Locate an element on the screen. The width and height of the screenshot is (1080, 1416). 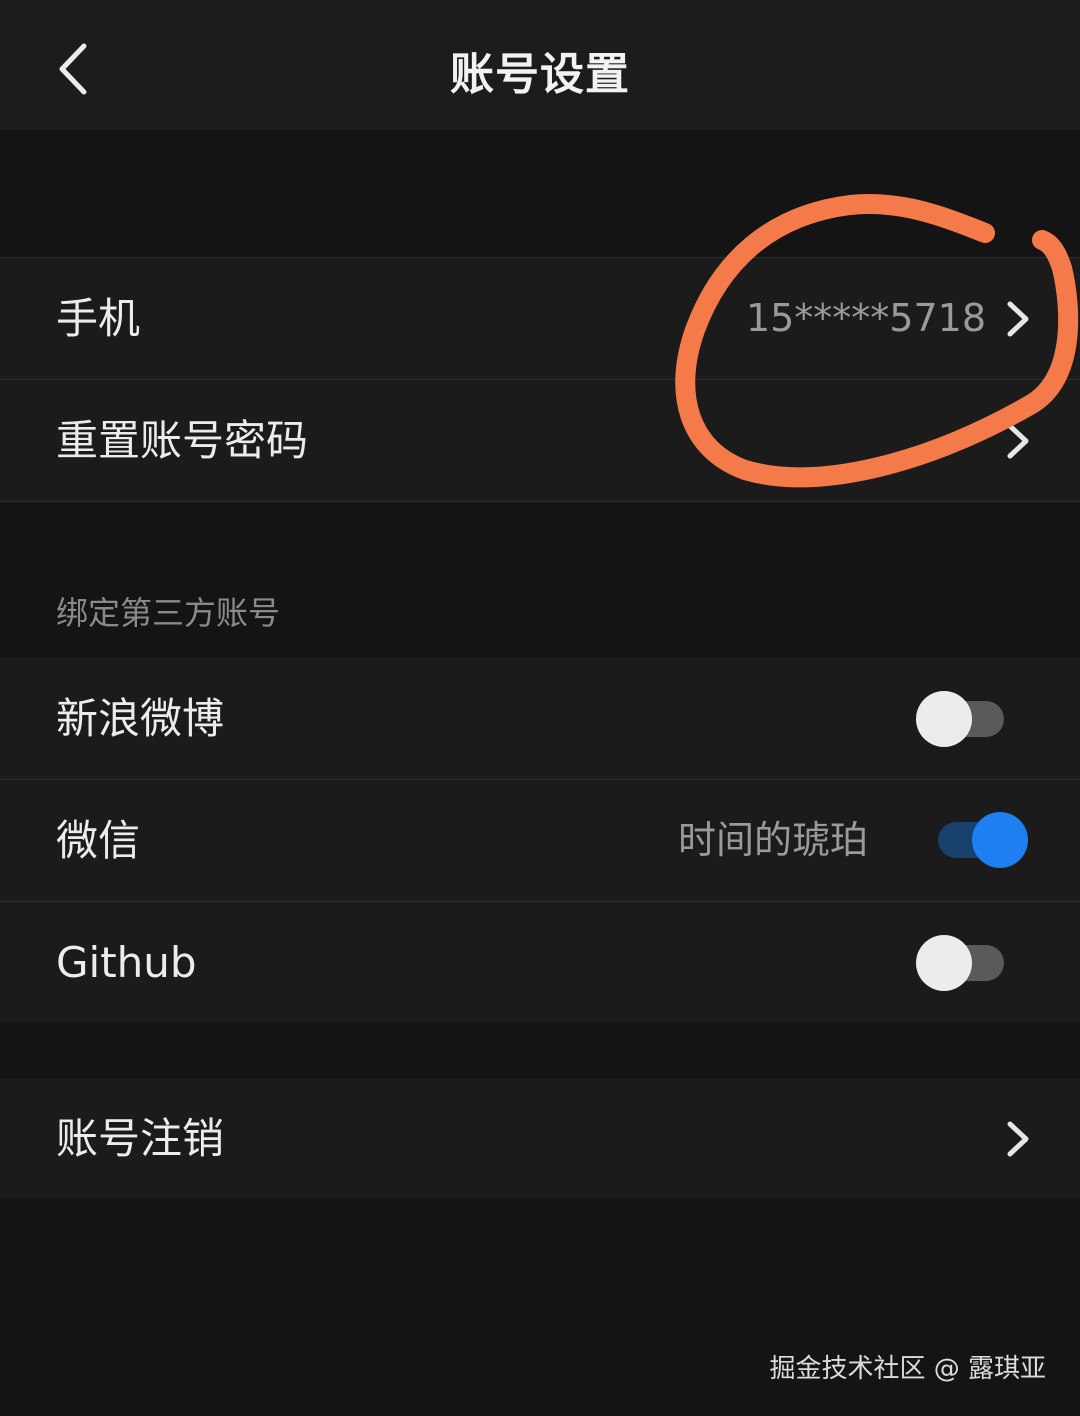
navigation-bar: 账号设置 is located at coordinates (540, 65).